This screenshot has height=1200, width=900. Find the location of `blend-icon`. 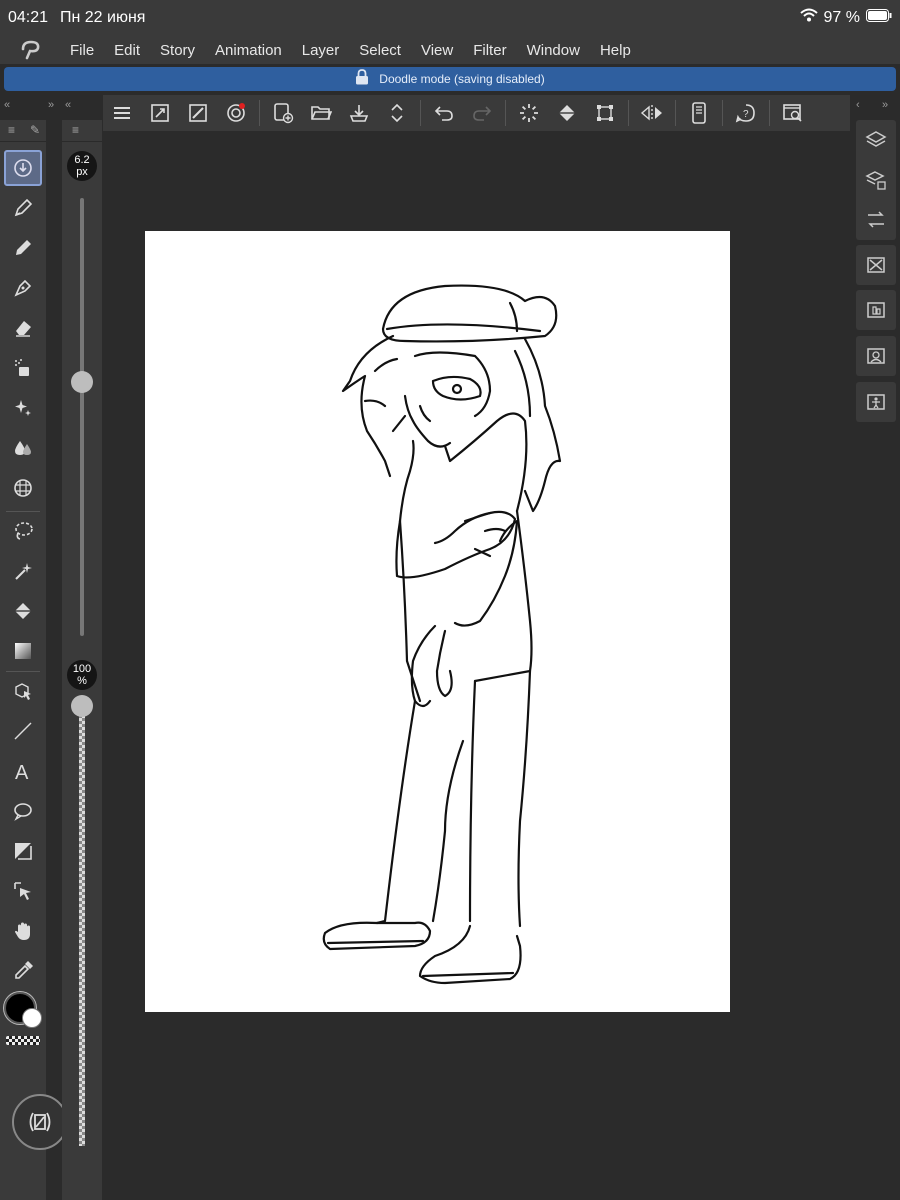

blend-icon is located at coordinates (23, 448).